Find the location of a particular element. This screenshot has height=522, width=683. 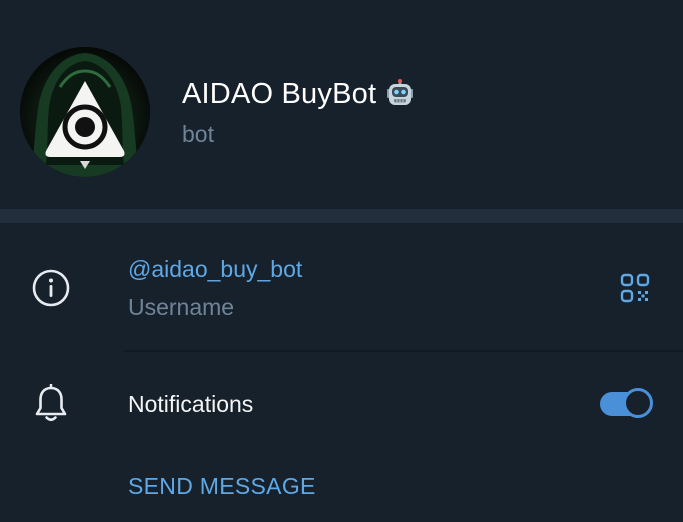

profile-name-row: AIDAO BuyBot is located at coordinates (298, 94).